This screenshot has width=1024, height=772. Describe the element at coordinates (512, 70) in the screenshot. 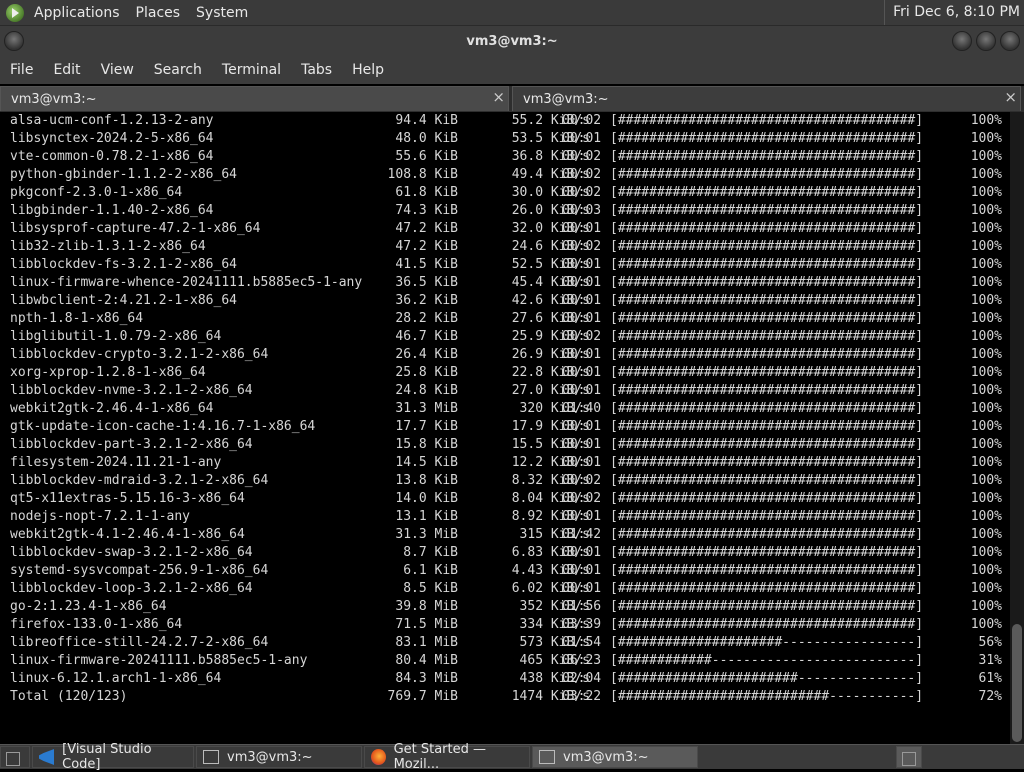

I see `menubar: File Edit View Search Terminal Tabs Help` at that location.